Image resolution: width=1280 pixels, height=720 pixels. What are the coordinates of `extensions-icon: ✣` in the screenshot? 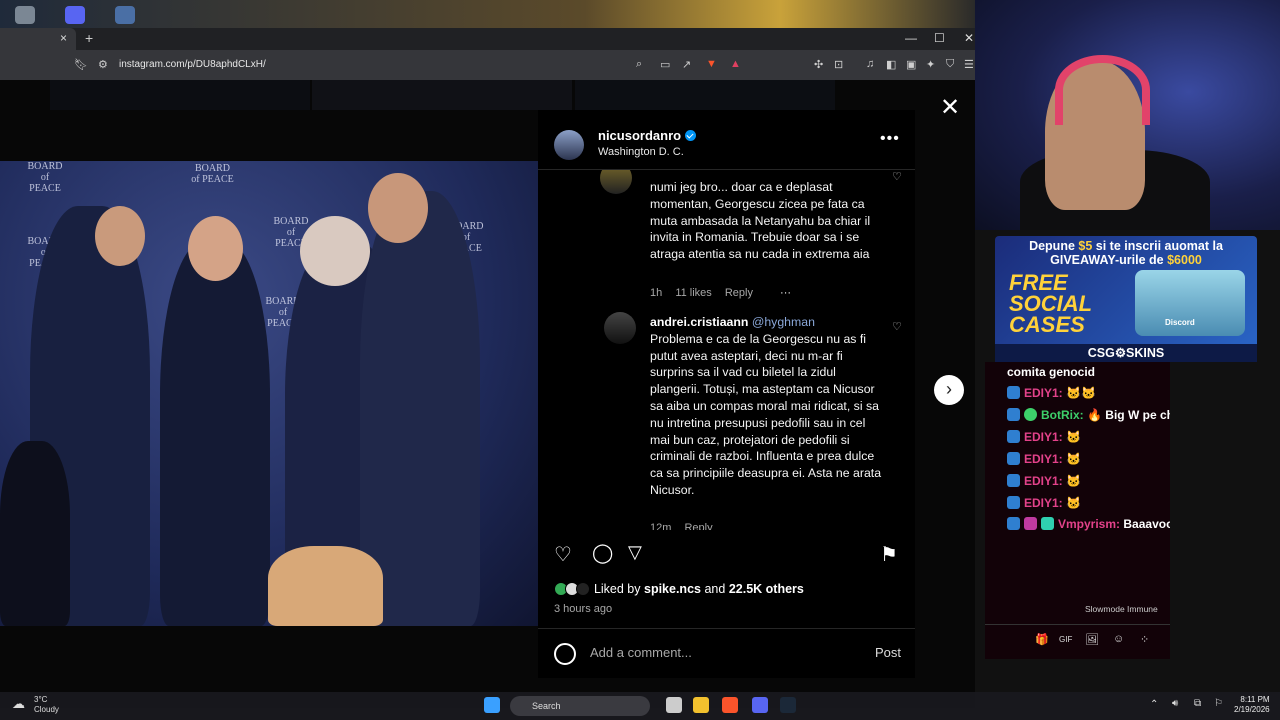 It's located at (818, 64).